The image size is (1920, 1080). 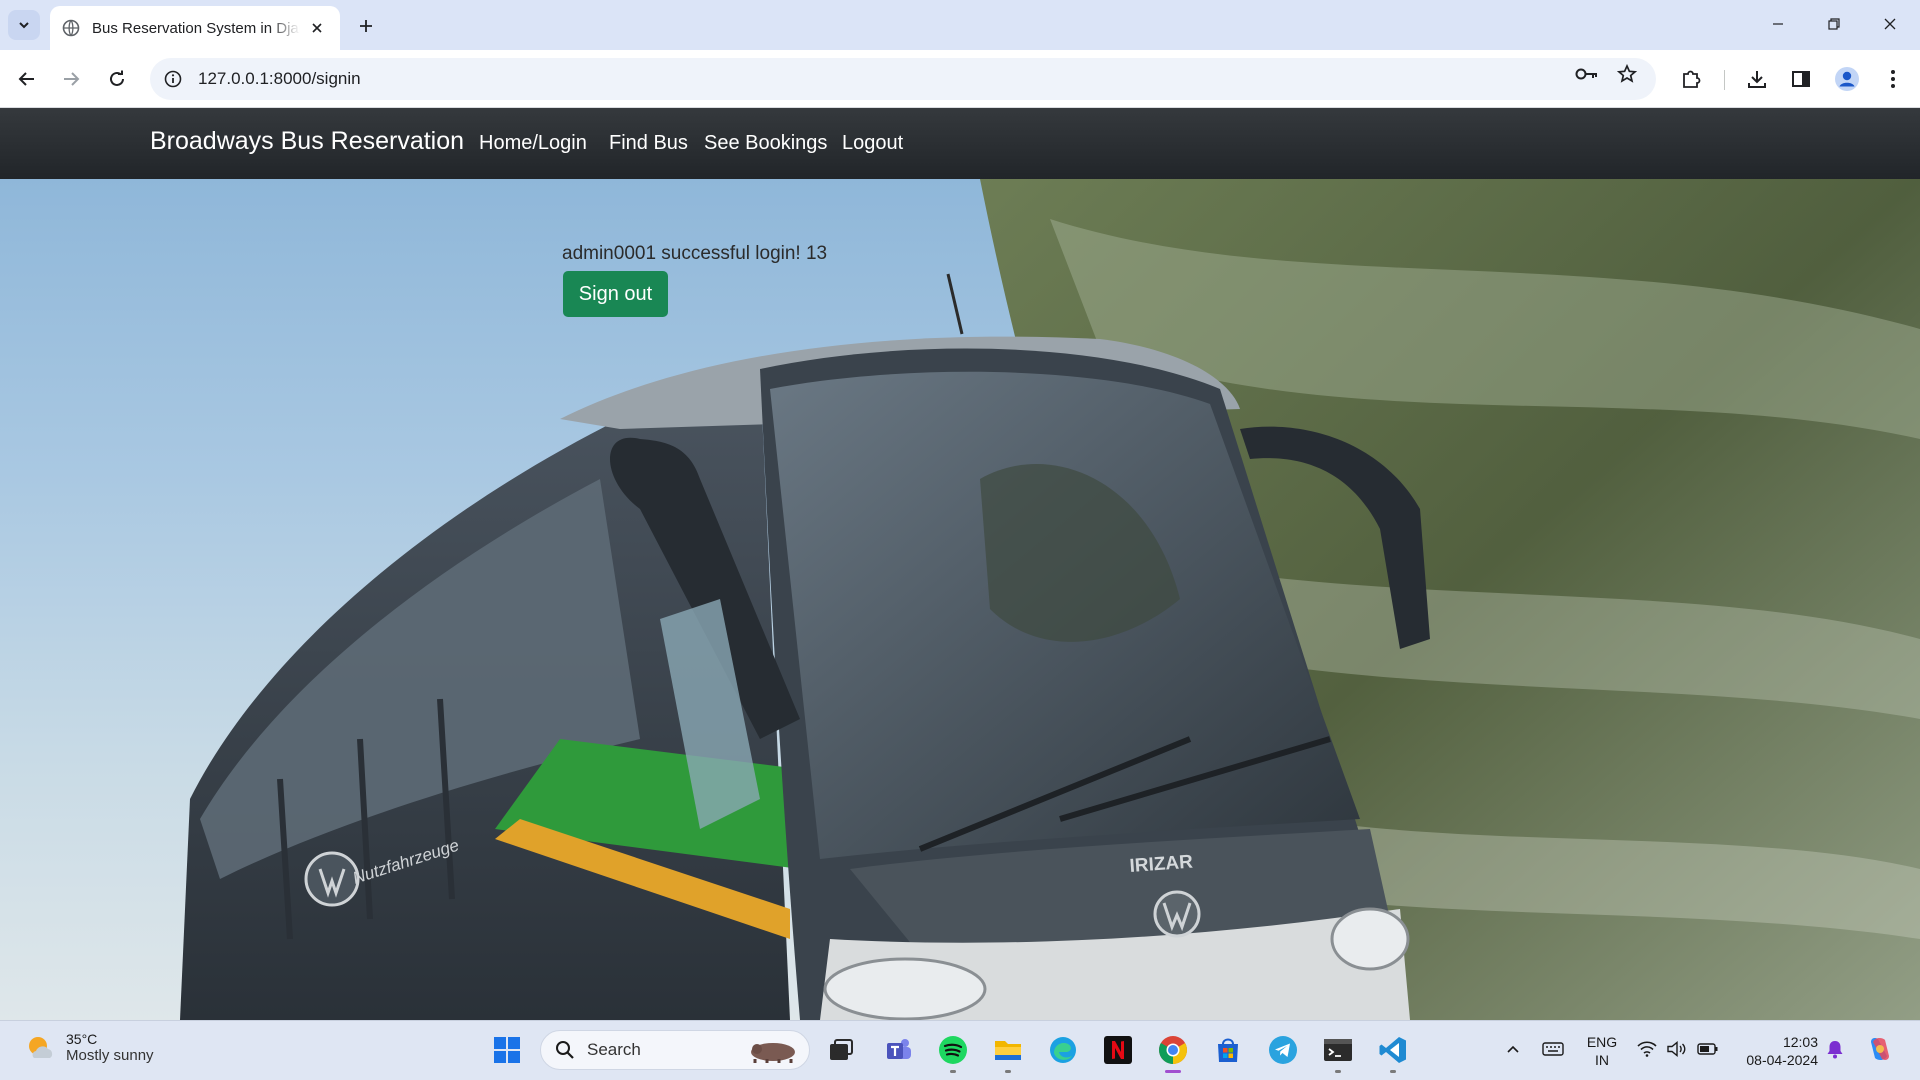 I want to click on netflix-icon, so click(x=1118, y=1050).